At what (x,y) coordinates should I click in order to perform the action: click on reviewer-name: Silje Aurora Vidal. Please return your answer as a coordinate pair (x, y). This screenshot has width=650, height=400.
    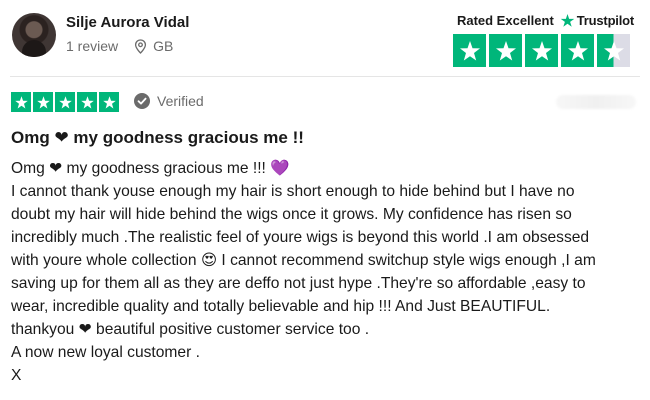
    Looking at the image, I should click on (127, 22).